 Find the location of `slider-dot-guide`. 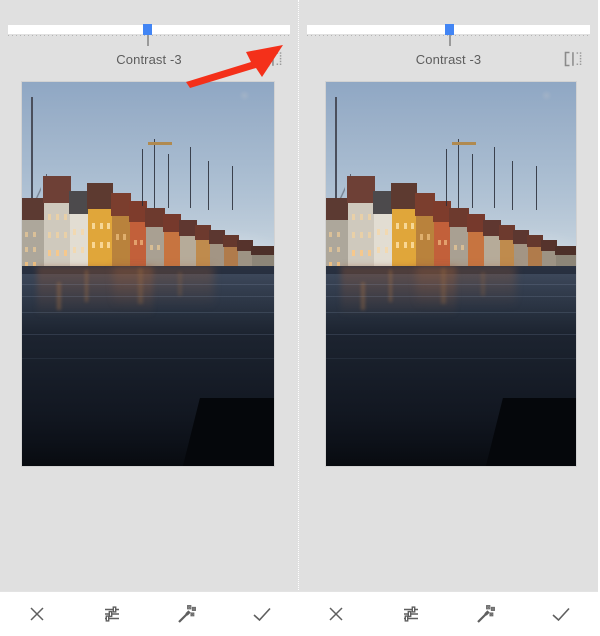

slider-dot-guide is located at coordinates (149, 35).